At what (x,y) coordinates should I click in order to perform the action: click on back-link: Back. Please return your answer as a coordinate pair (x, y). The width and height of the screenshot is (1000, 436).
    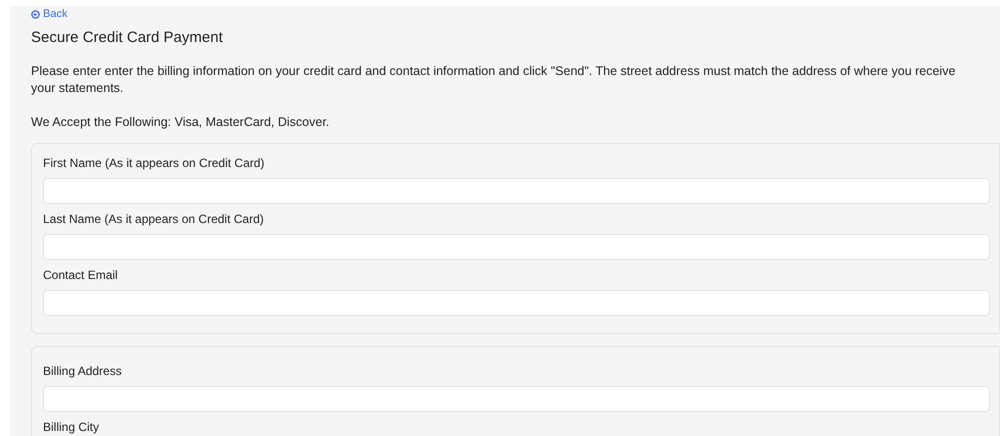
    Looking at the image, I should click on (49, 14).